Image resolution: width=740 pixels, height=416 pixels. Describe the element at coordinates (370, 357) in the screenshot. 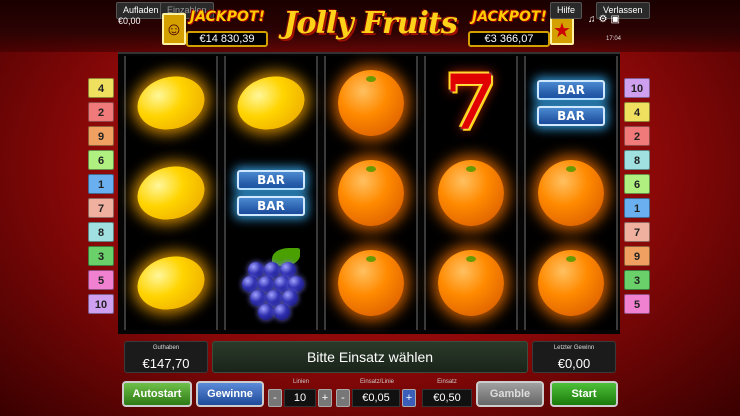

I see `status-message: Bitte Einsatz wählen` at that location.